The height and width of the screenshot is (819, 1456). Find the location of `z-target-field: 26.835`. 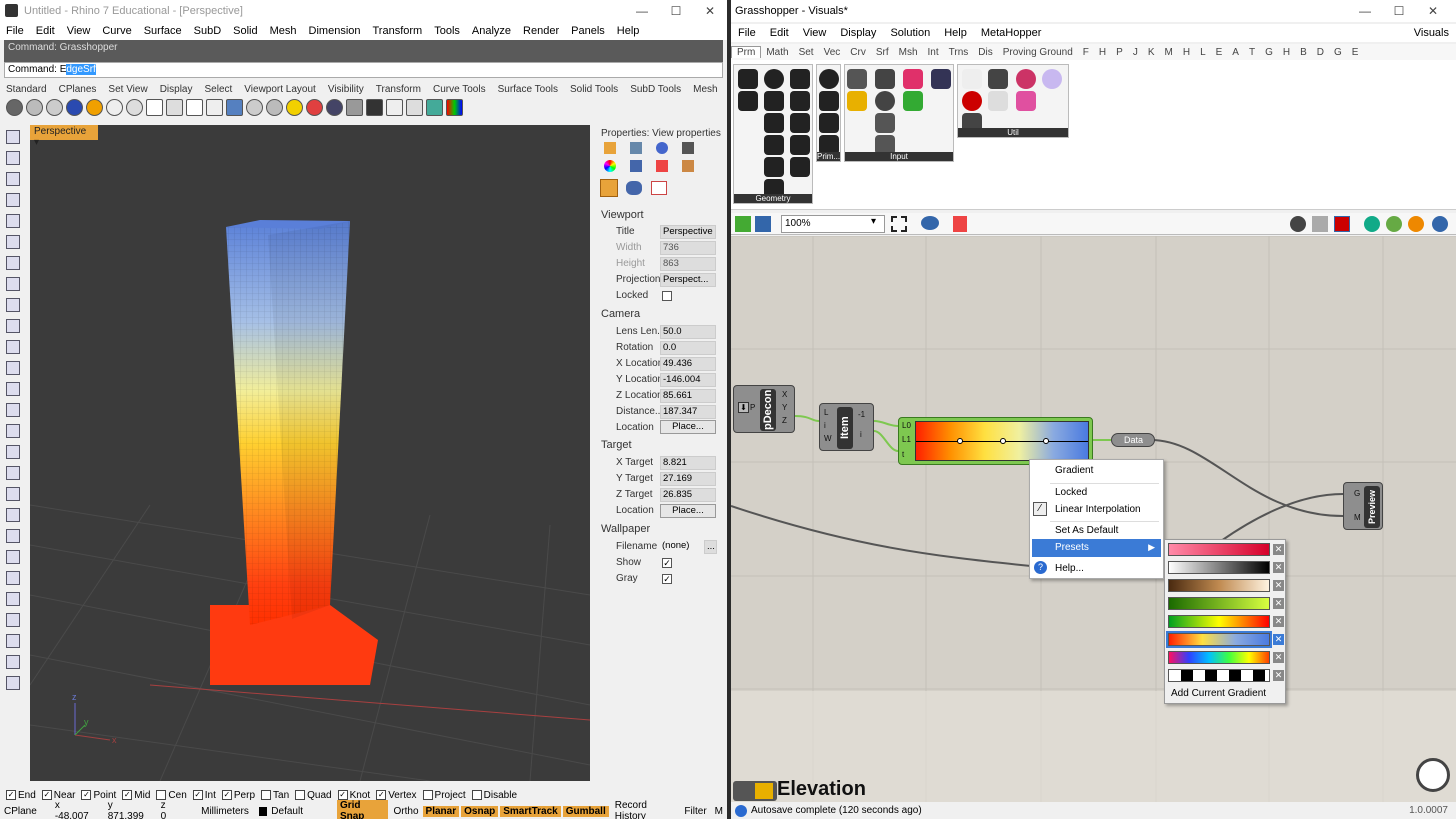

z-target-field: 26.835 is located at coordinates (688, 495).